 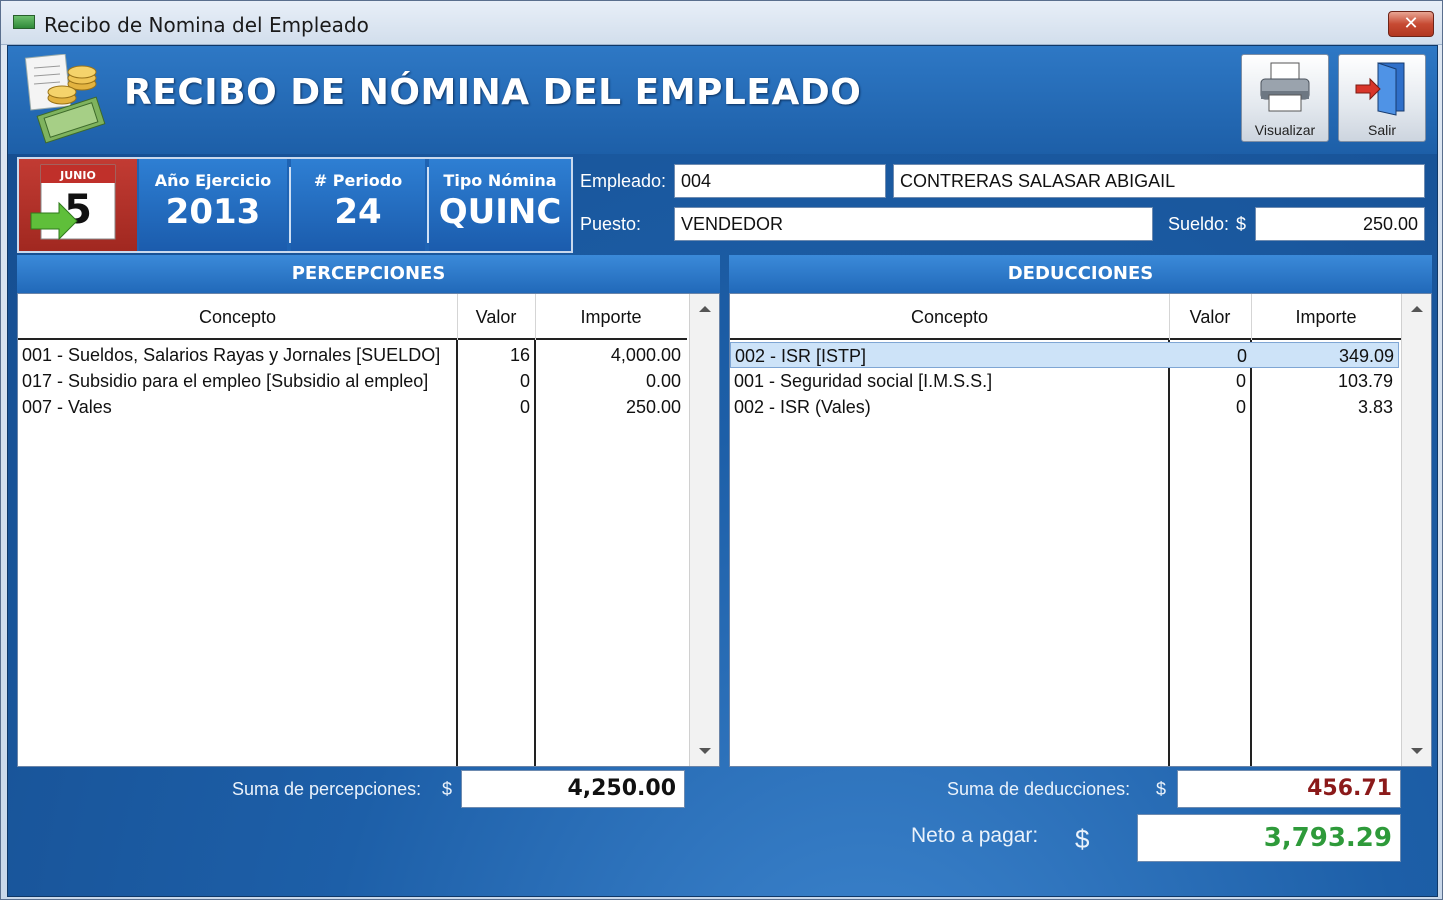 I want to click on exit-door-icon, so click(x=1380, y=89).